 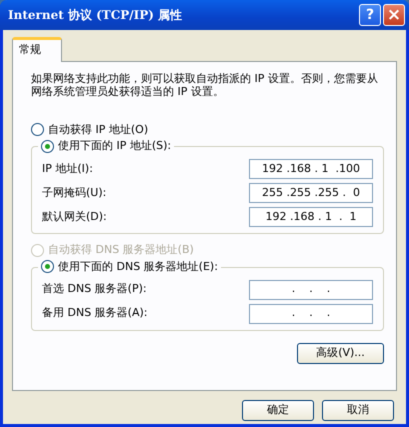 What do you see at coordinates (74, 192) in the screenshot?
I see `field-label: 子网掩码(U):` at bounding box center [74, 192].